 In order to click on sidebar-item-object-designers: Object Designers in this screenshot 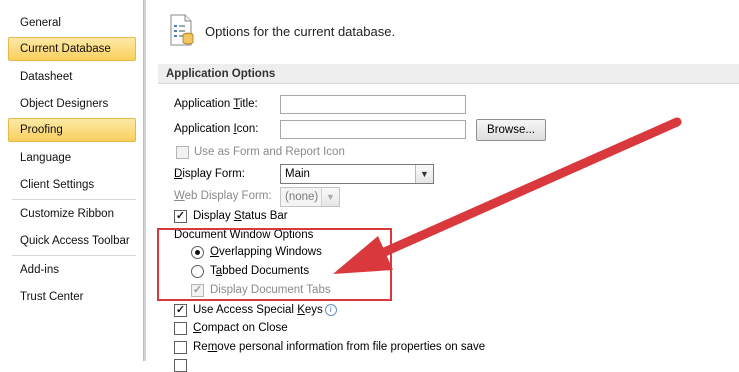, I will do `click(72, 104)`.